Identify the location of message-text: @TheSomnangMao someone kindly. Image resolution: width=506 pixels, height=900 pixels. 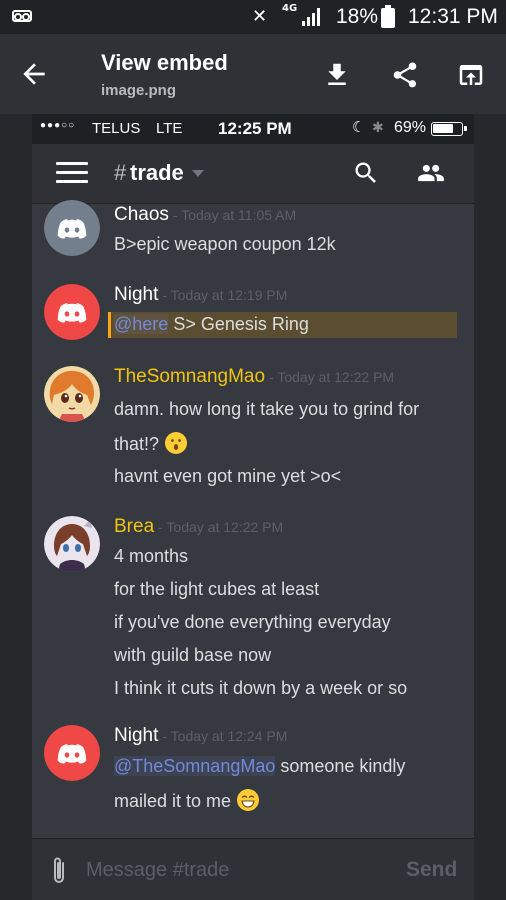
(259, 766).